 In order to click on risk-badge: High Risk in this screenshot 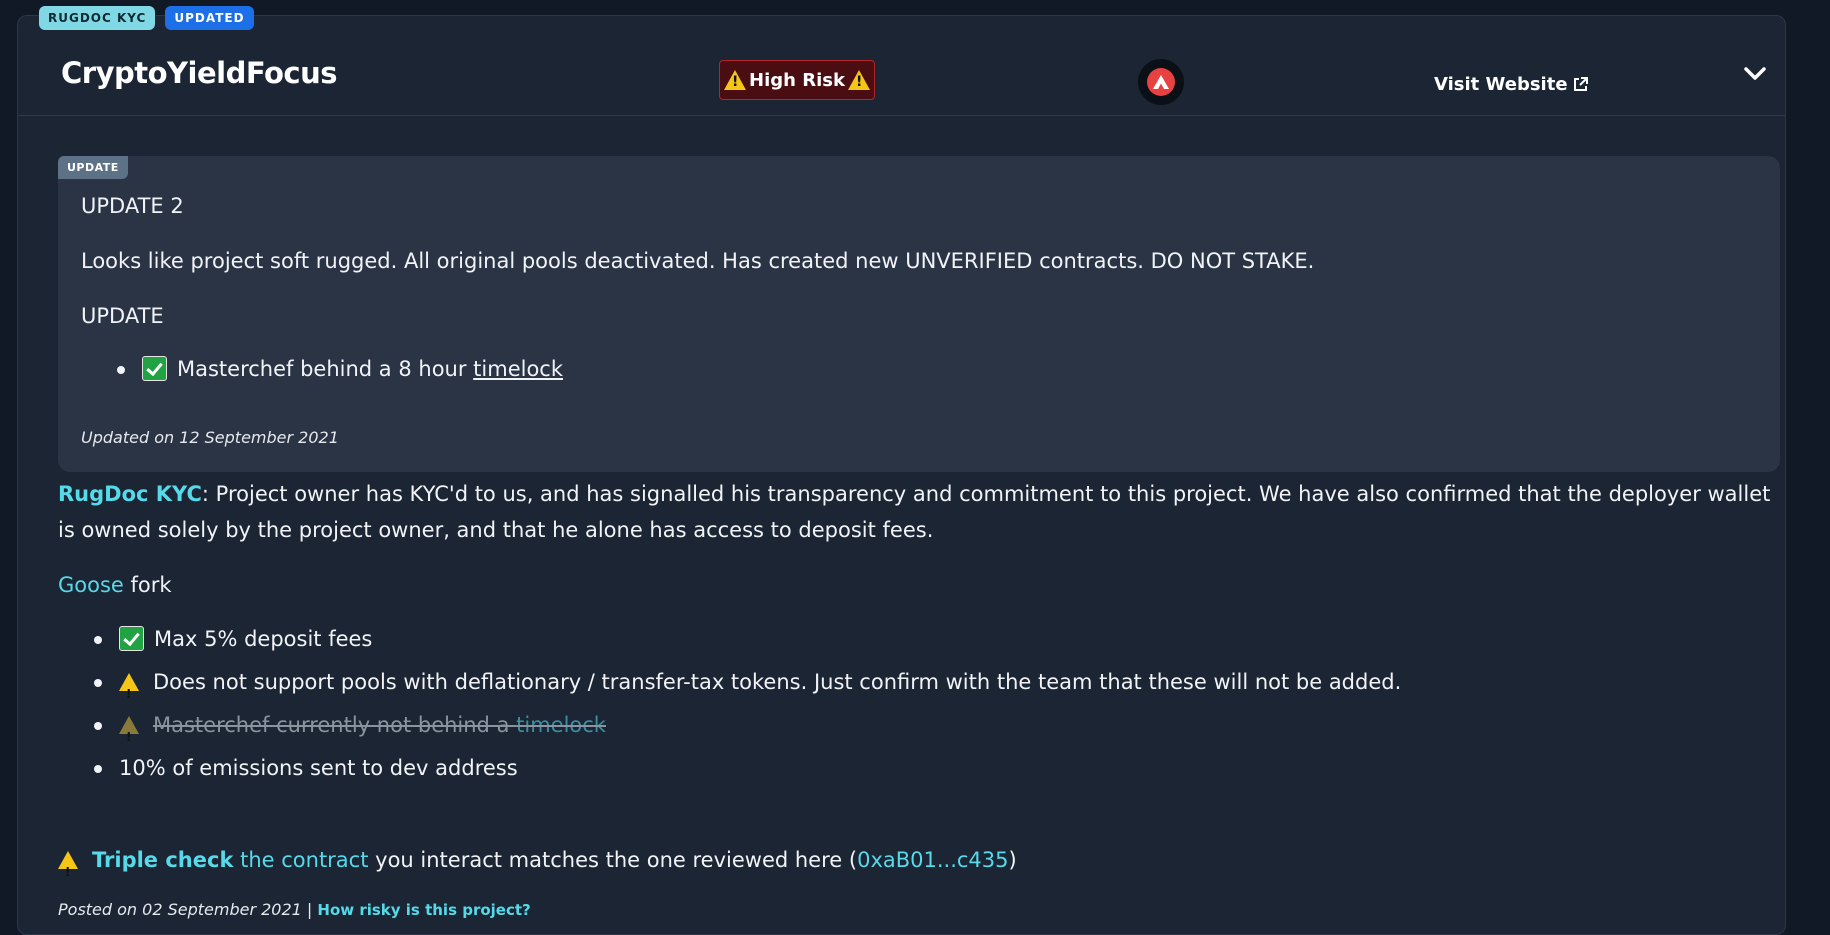, I will do `click(797, 80)`.